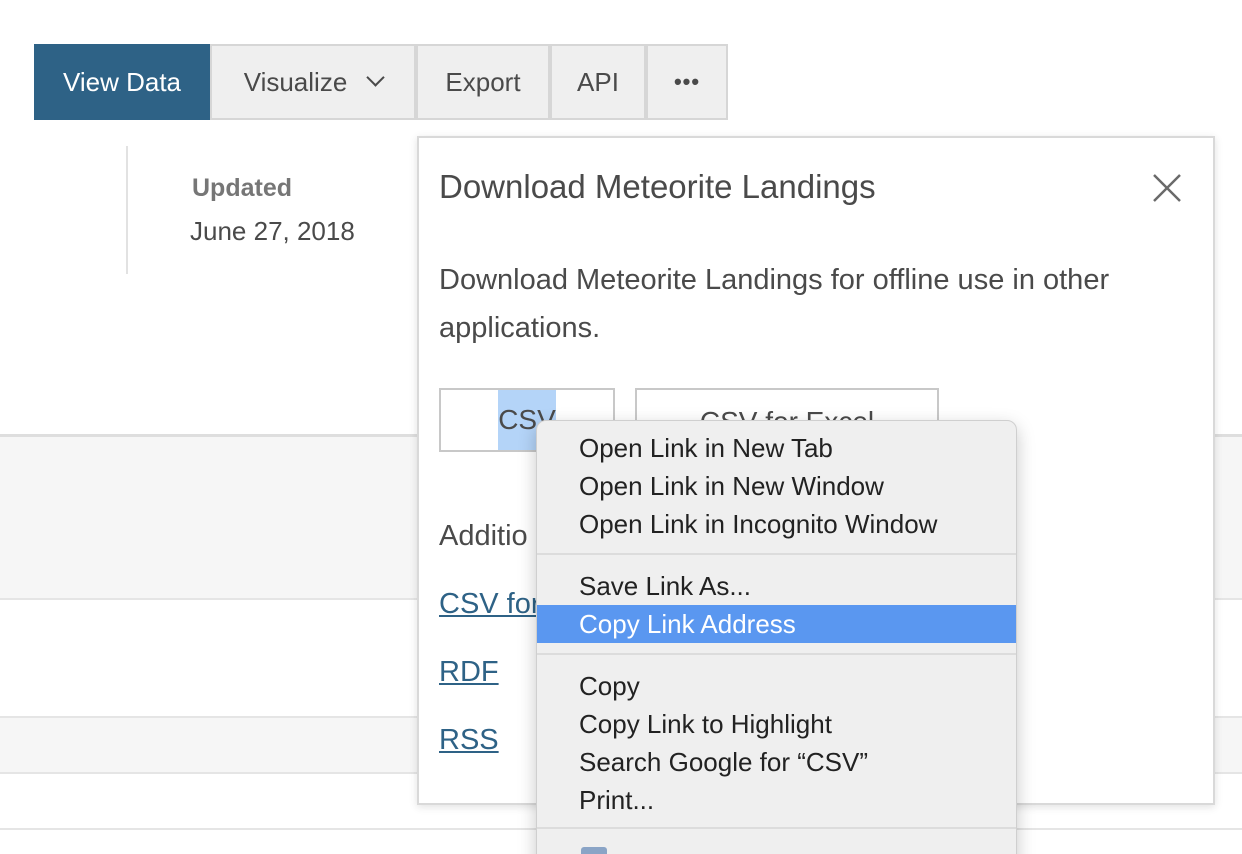 Image resolution: width=1242 pixels, height=854 pixels. I want to click on api-button: API, so click(598, 82).